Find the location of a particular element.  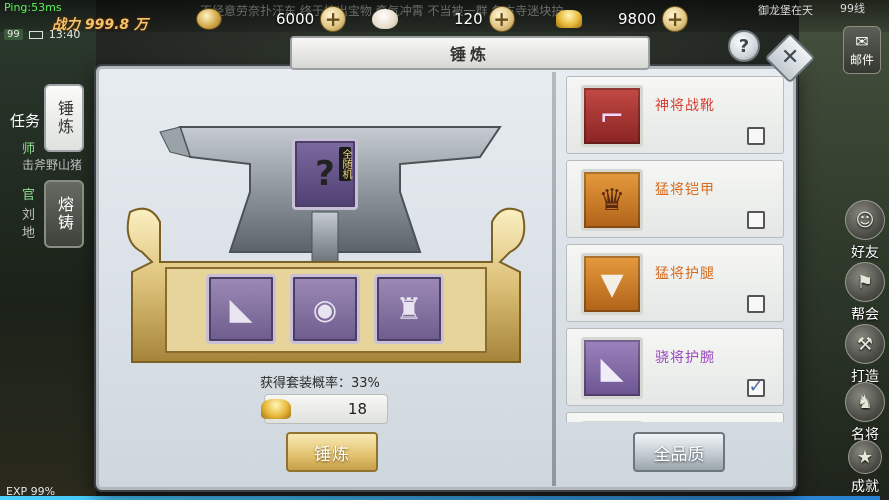

copper-currency: 6000 + is located at coordinates (271, 19).